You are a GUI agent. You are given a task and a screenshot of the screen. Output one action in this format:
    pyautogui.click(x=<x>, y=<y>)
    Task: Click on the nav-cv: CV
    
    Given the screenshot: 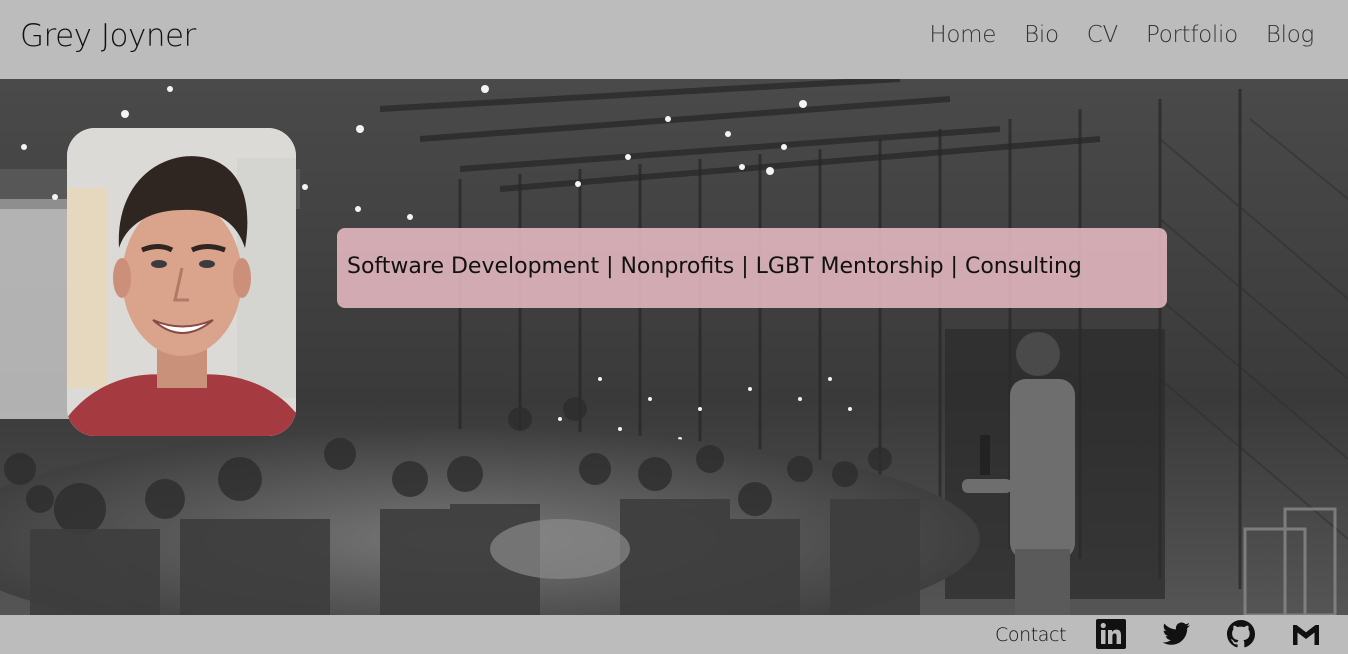 What is the action you would take?
    pyautogui.click(x=1103, y=35)
    